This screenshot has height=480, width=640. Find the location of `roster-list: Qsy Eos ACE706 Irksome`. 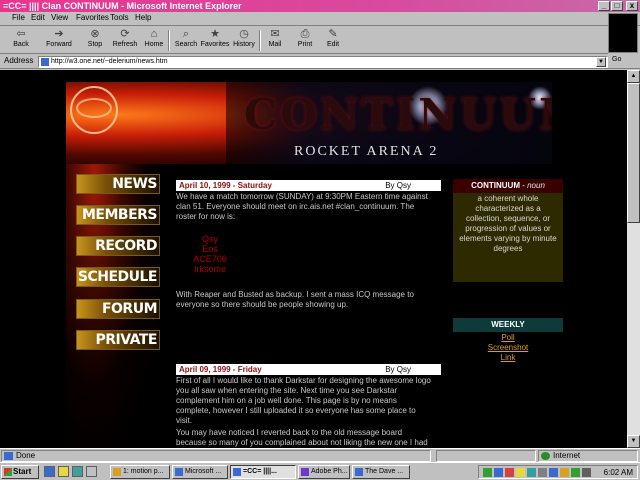

roster-list: Qsy Eos ACE706 Irksome is located at coordinates (210, 254).